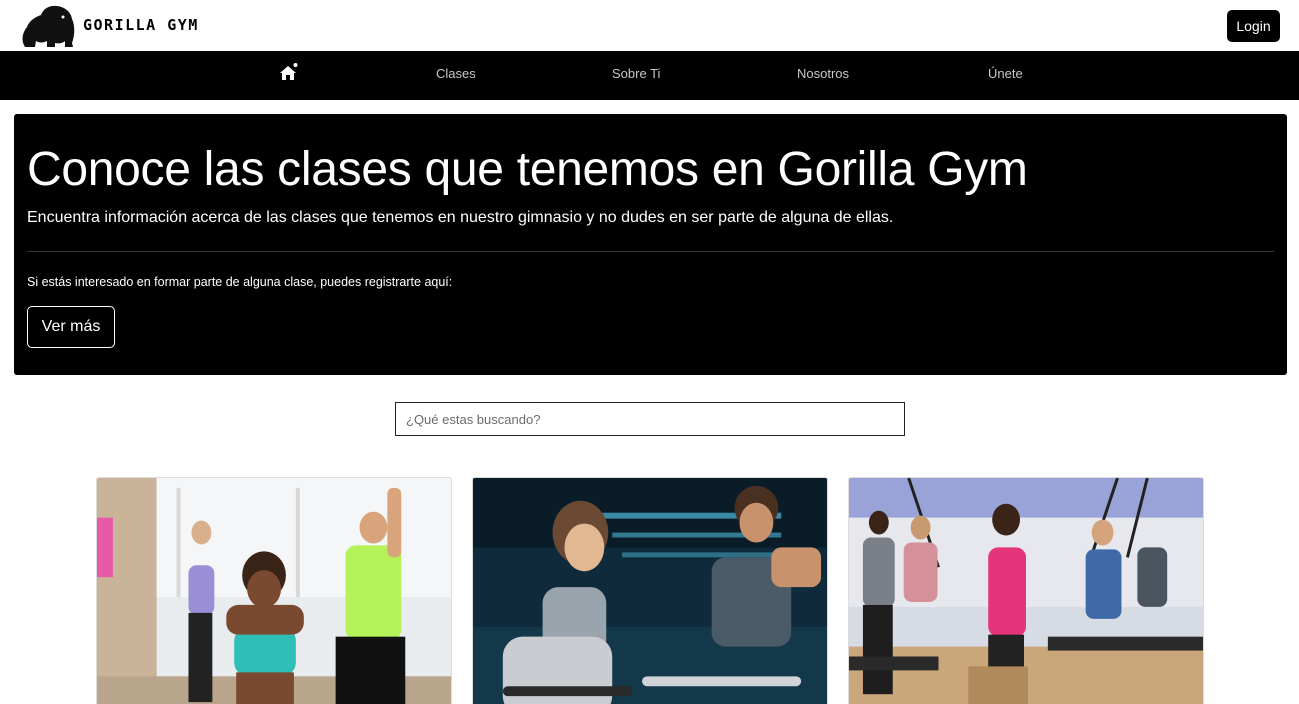  I want to click on main-navbar: Clases Sobre Ti Nosotros Únete, so click(649, 75).